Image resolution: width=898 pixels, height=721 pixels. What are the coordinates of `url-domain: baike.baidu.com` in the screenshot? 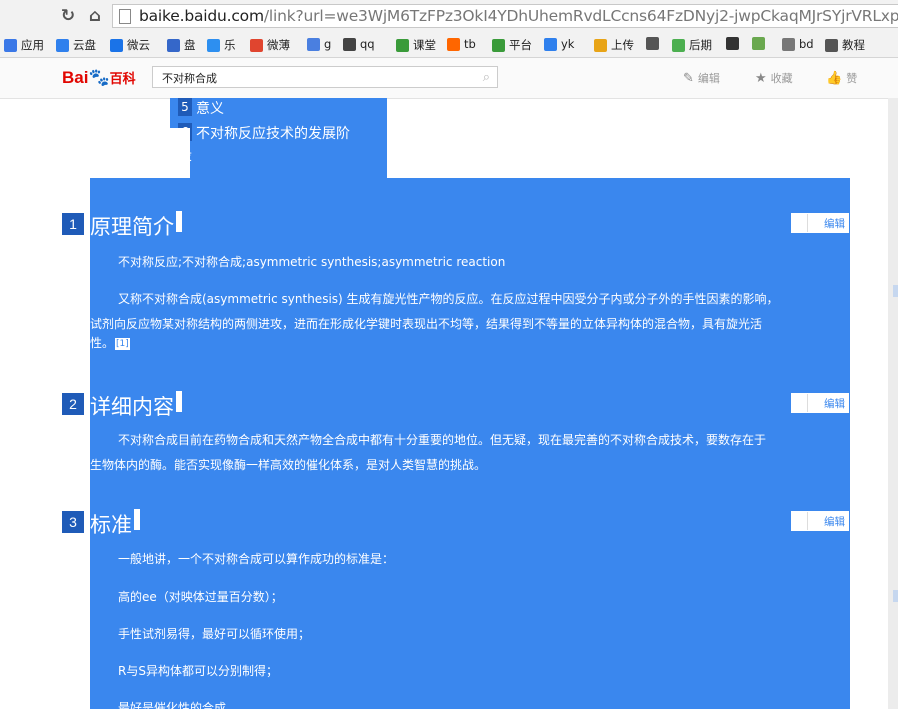 It's located at (201, 16).